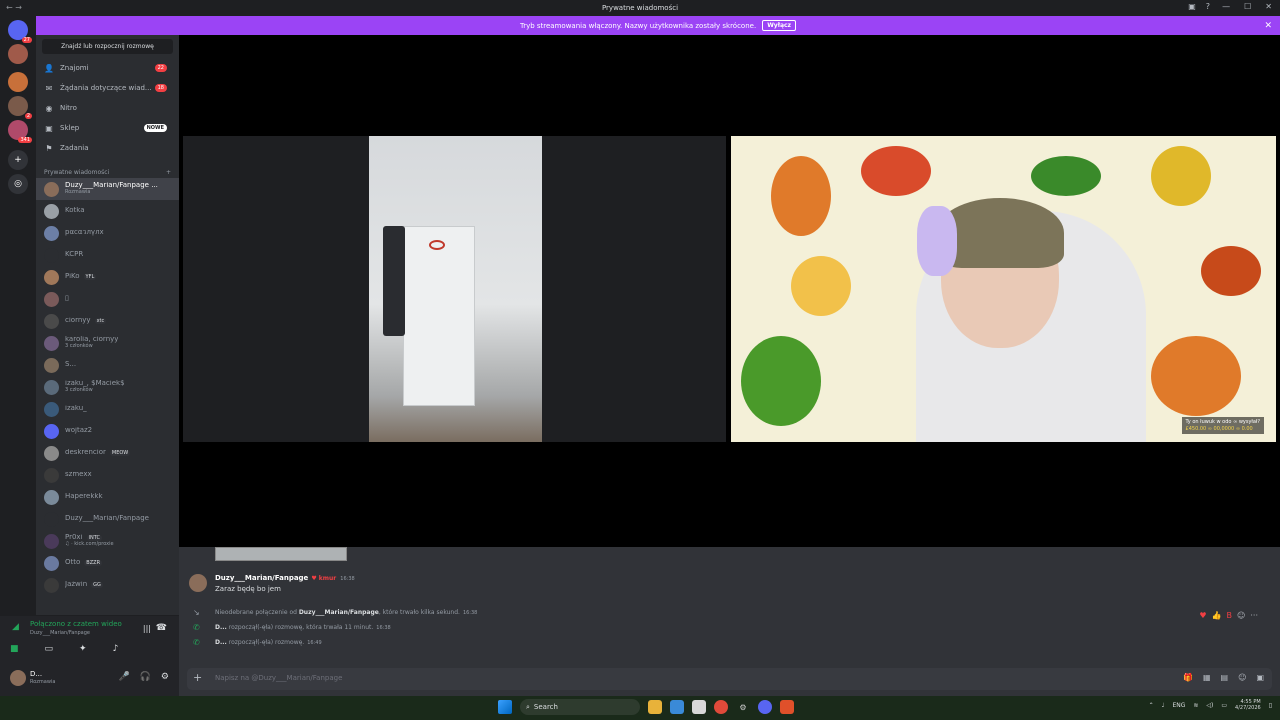 Image resolution: width=1280 pixels, height=720 pixels. Describe the element at coordinates (107, 453) in the screenshot. I see `dm-item: deskrencior MEOW` at that location.